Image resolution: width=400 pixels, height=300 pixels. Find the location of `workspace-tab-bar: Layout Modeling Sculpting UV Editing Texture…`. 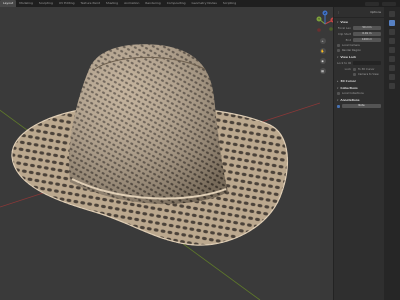

workspace-tab-bar: Layout Modeling Sculpting UV Editing Texture… is located at coordinates (200, 3).